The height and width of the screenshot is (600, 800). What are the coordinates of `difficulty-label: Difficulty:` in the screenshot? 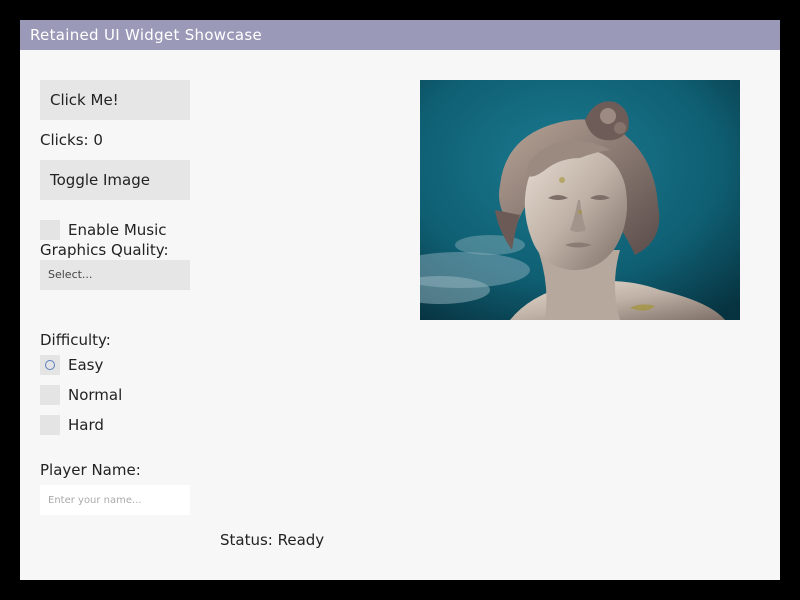 It's located at (75, 340).